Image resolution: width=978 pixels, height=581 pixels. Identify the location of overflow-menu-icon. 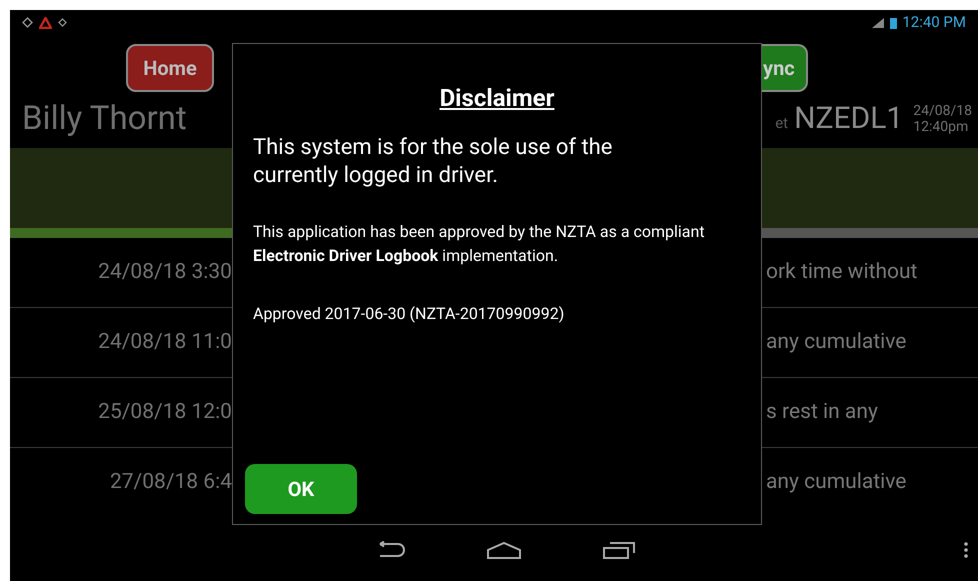
(966, 550).